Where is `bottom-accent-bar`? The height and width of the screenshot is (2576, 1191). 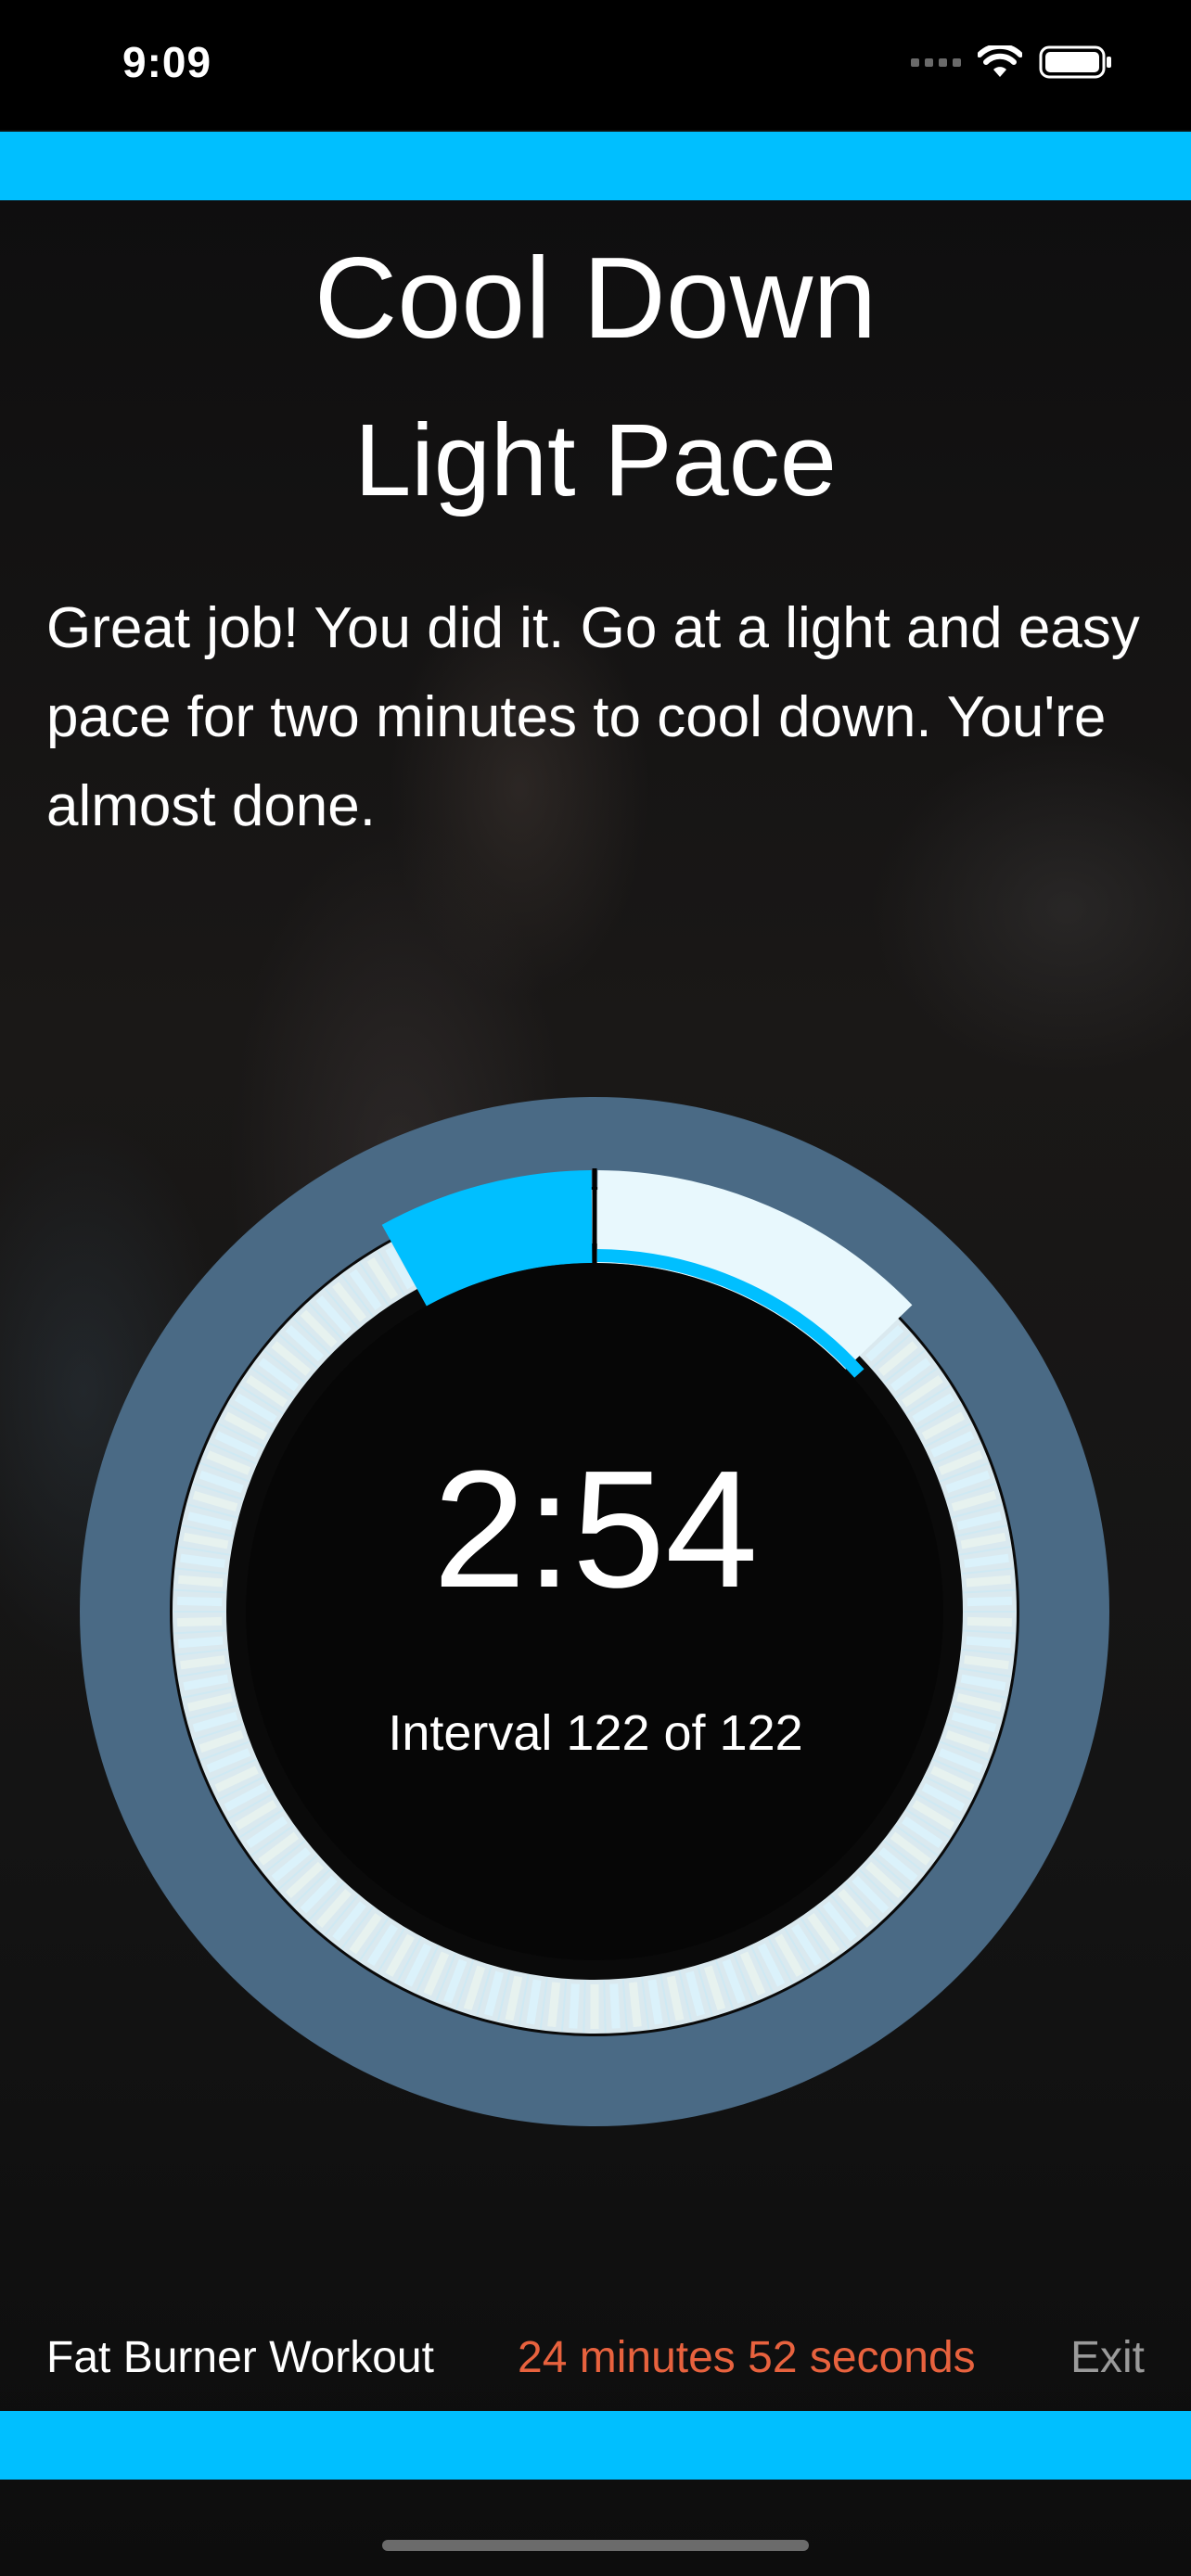
bottom-accent-bar is located at coordinates (595, 2446).